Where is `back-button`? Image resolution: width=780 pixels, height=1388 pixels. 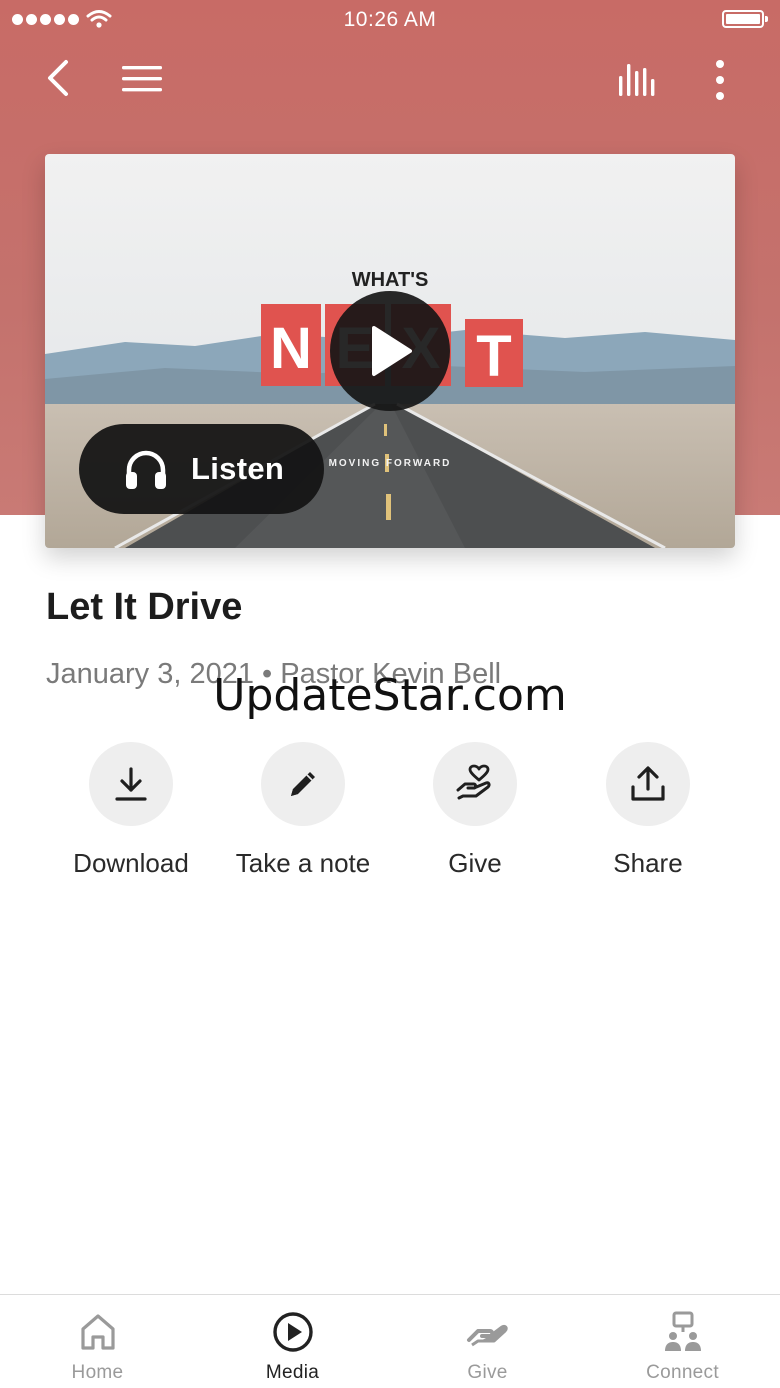
back-button is located at coordinates (58, 78).